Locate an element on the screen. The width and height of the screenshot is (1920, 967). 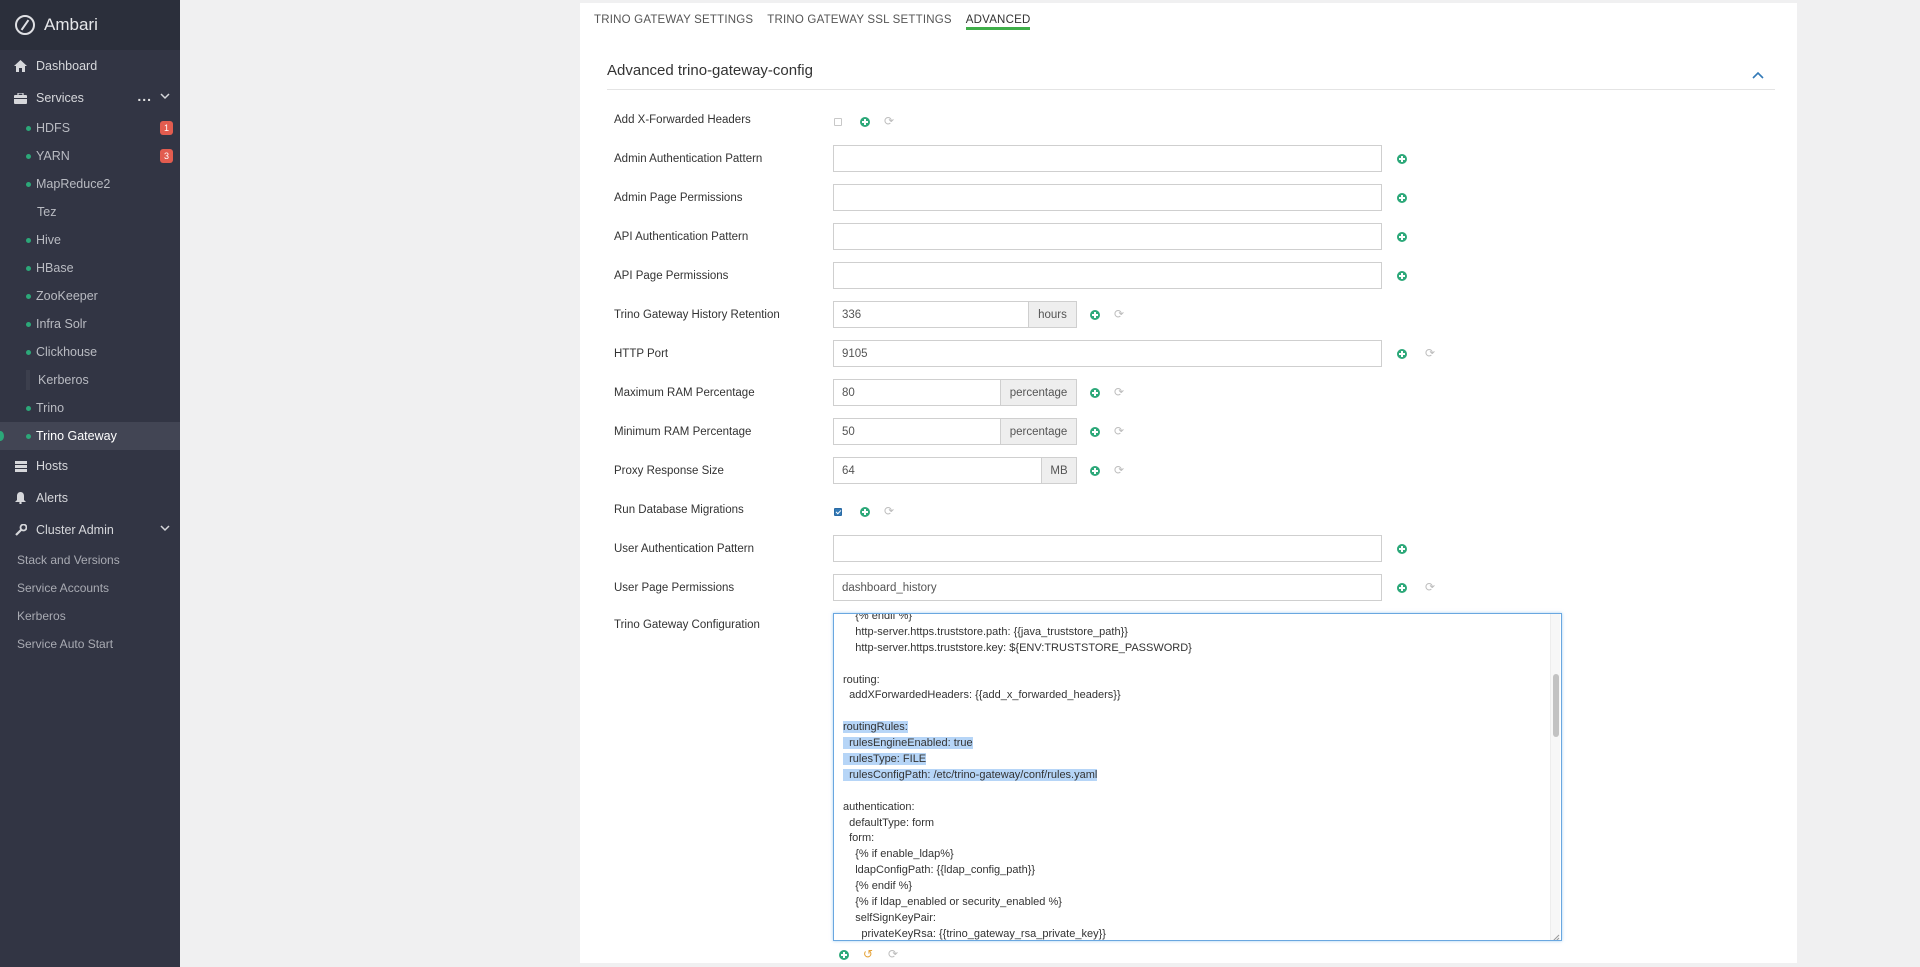
field-label: HTTP Port is located at coordinates (641, 354).